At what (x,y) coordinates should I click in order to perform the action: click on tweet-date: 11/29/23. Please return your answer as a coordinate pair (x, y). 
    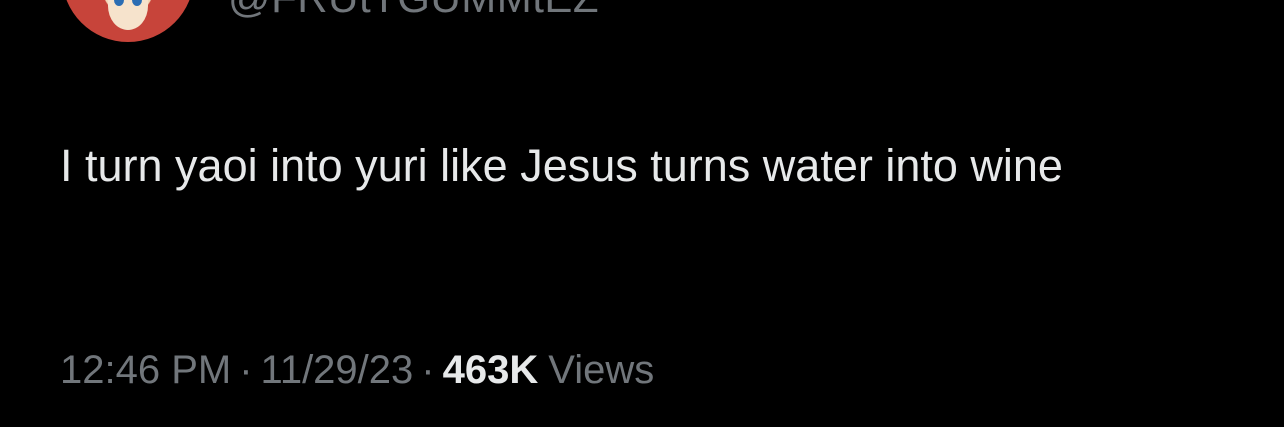
    Looking at the image, I should click on (337, 370).